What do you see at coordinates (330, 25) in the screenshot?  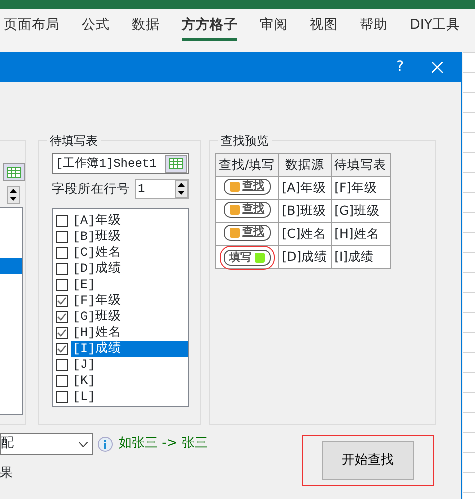 I see `ribbon-tab: 视图` at bounding box center [330, 25].